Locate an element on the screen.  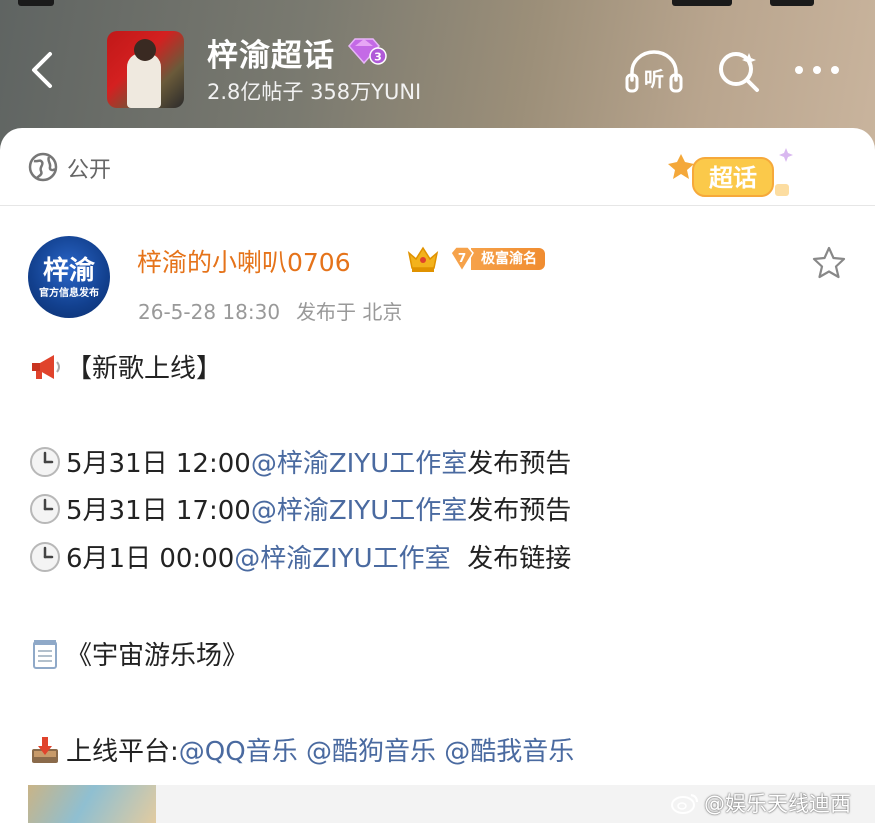
status-bar is located at coordinates (437, 6).